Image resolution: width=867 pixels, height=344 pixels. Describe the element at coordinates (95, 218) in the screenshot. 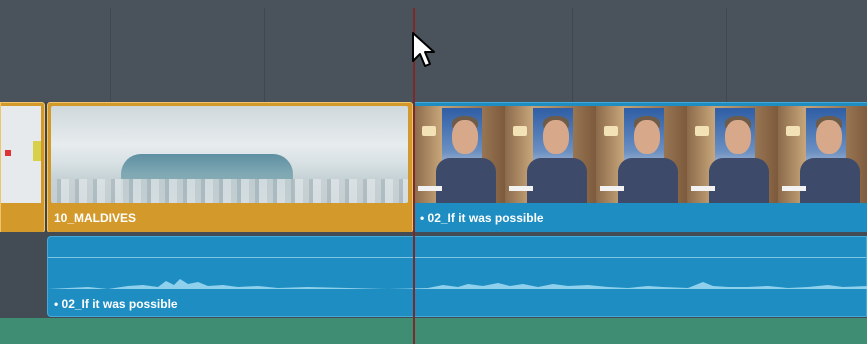

I see `clip-label: 10_MALDIVES` at that location.